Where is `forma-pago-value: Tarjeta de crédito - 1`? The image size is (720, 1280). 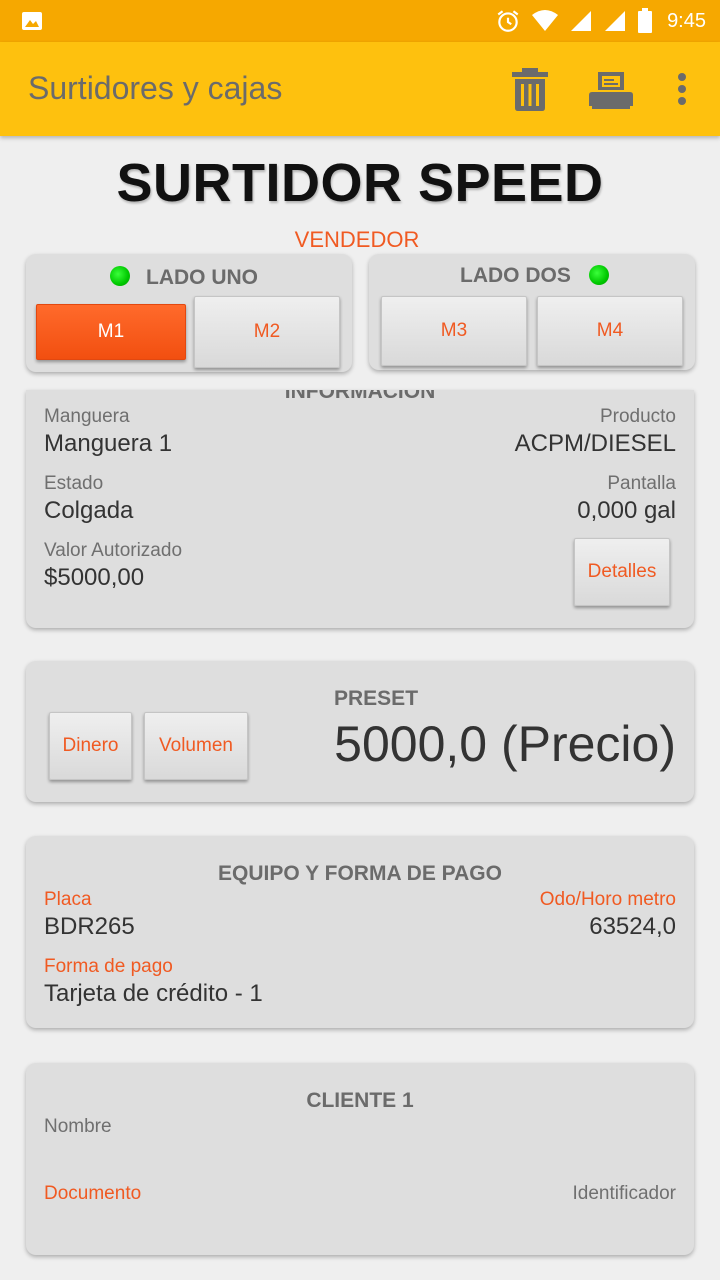 forma-pago-value: Tarjeta de crédito - 1 is located at coordinates (153, 993).